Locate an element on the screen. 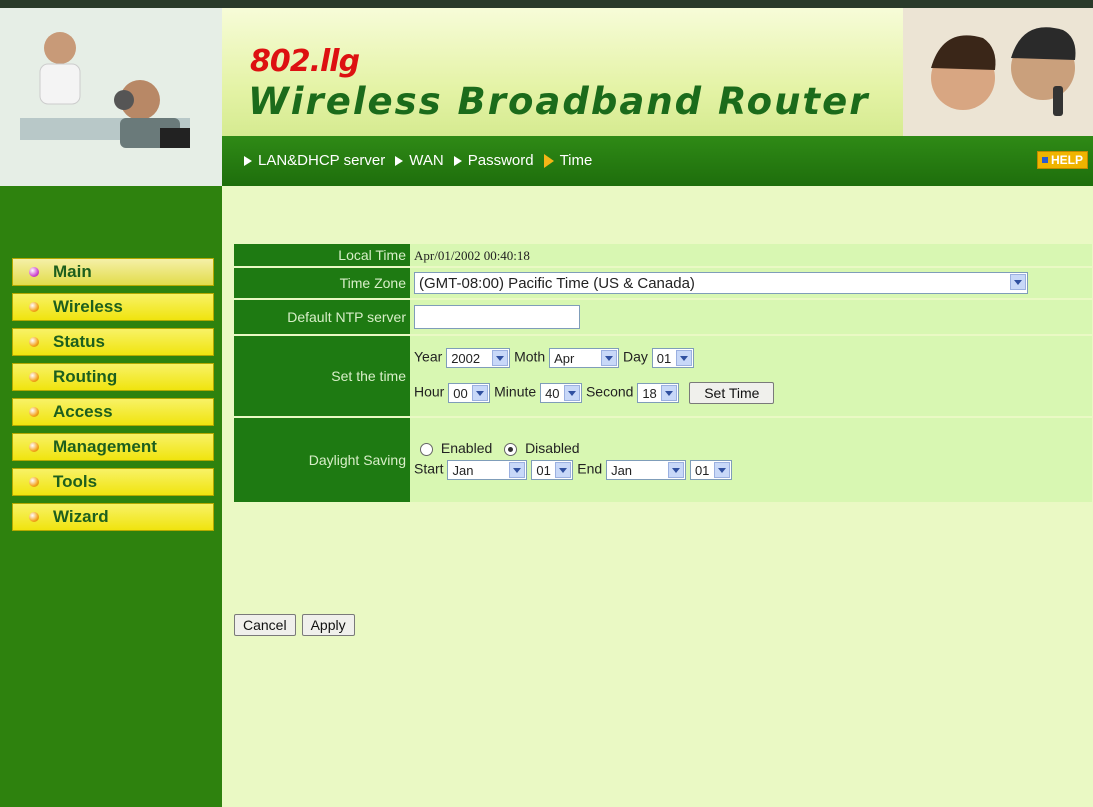 This screenshot has width=1093, height=807. help-button: HELP is located at coordinates (1062, 160).